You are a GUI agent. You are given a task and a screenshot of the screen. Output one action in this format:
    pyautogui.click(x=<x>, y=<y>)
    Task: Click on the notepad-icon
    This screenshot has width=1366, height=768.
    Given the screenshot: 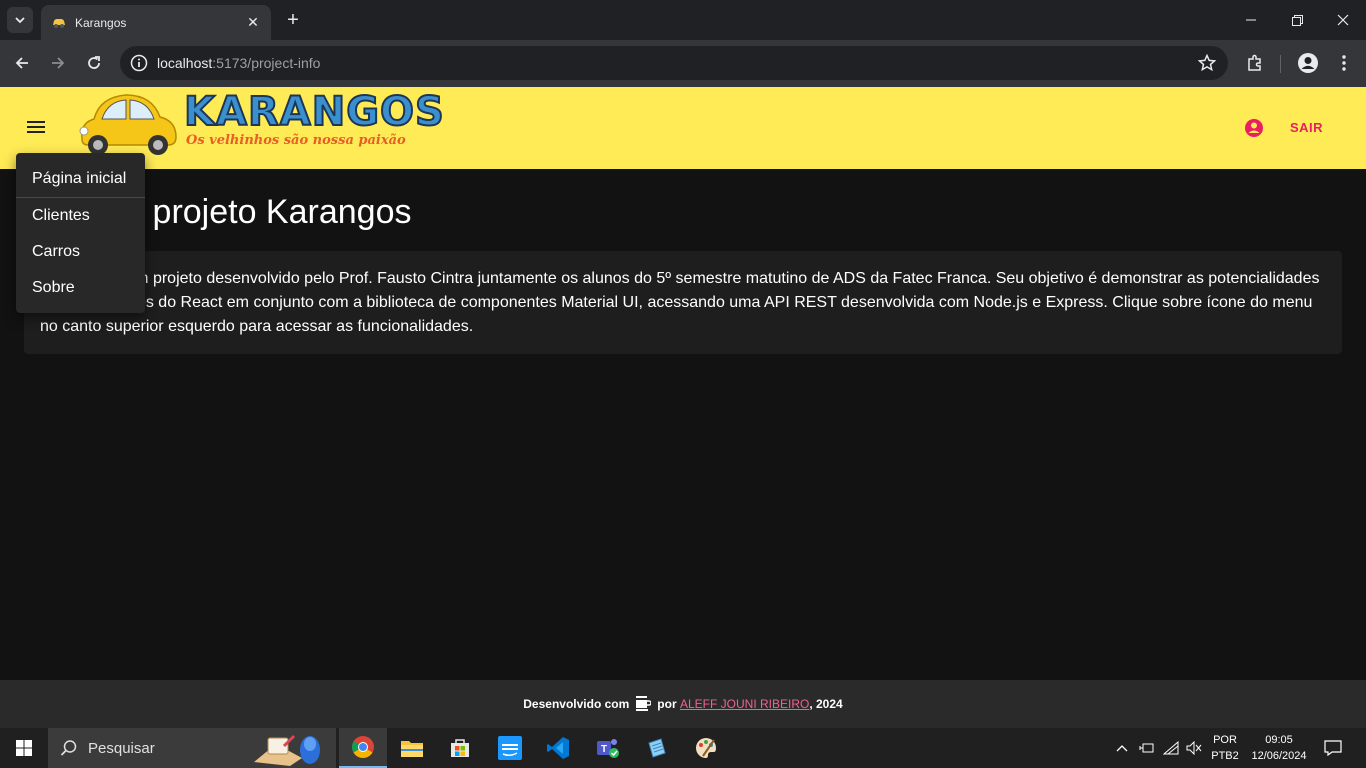 What is the action you would take?
    pyautogui.click(x=657, y=748)
    